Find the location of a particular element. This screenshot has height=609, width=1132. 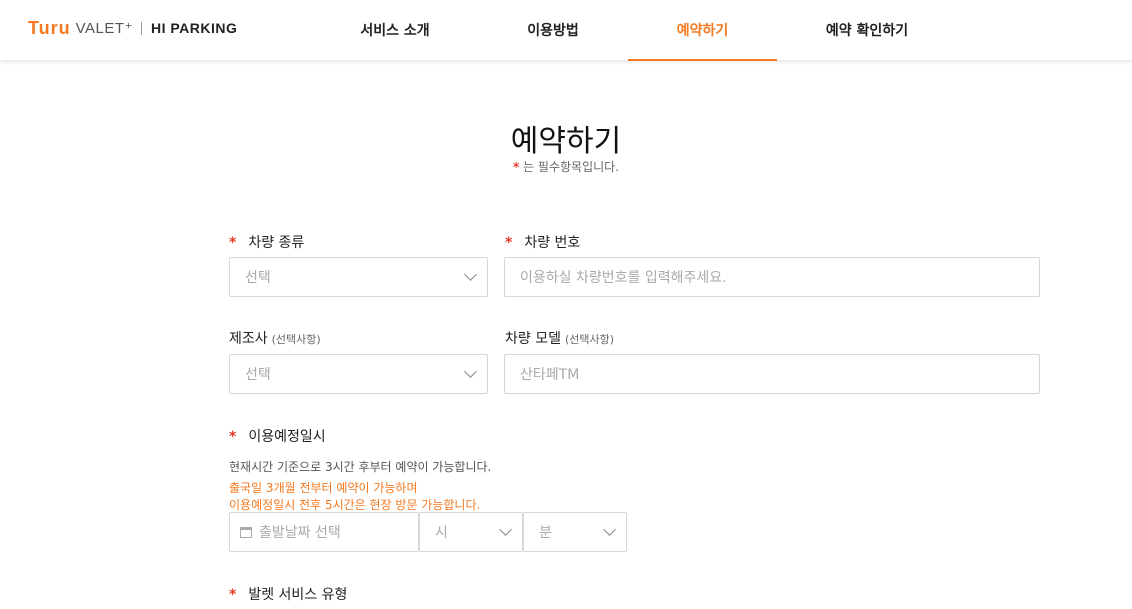

maker-label: 제조사 (선택사항) is located at coordinates (275, 338).